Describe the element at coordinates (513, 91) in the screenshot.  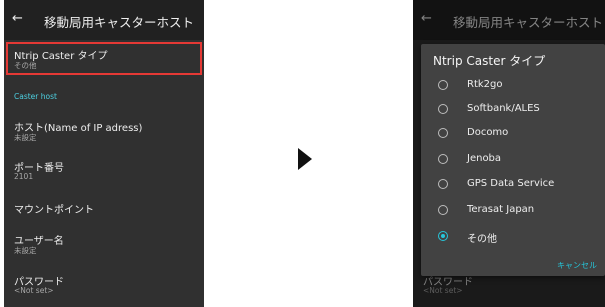
I see `option-rtk2go: Rtk2go` at that location.